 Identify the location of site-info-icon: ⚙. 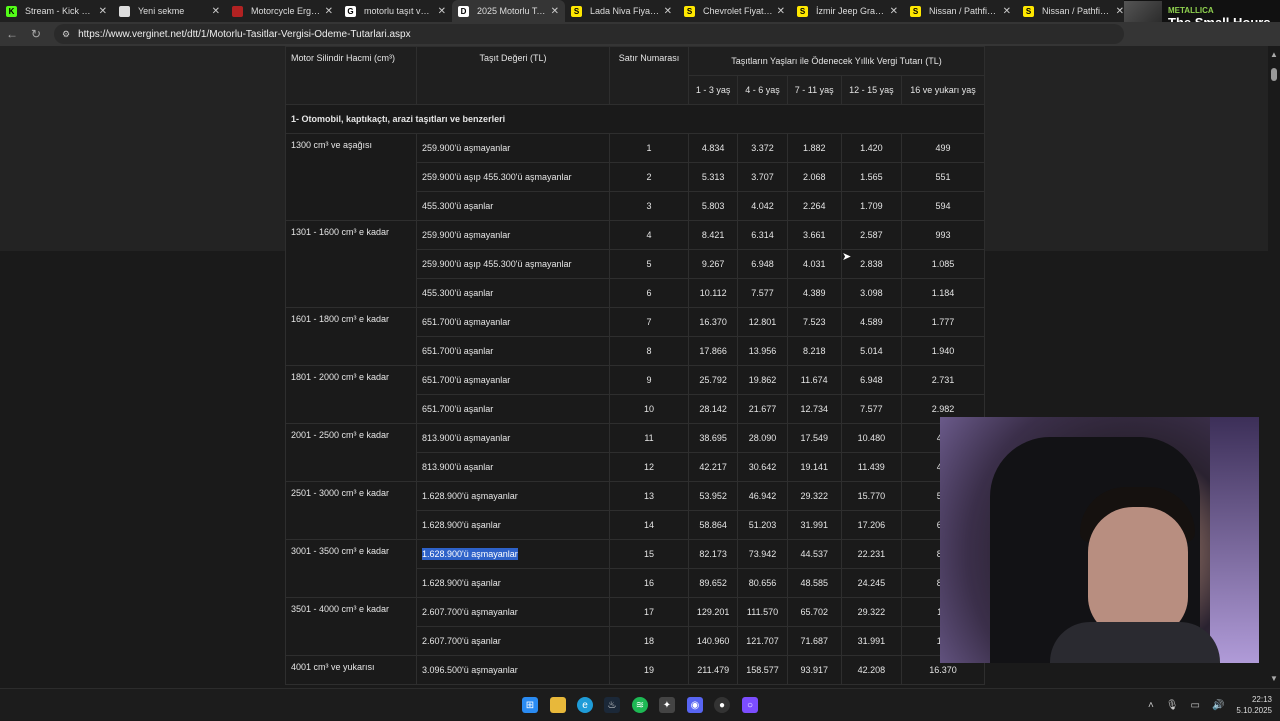
(66, 34).